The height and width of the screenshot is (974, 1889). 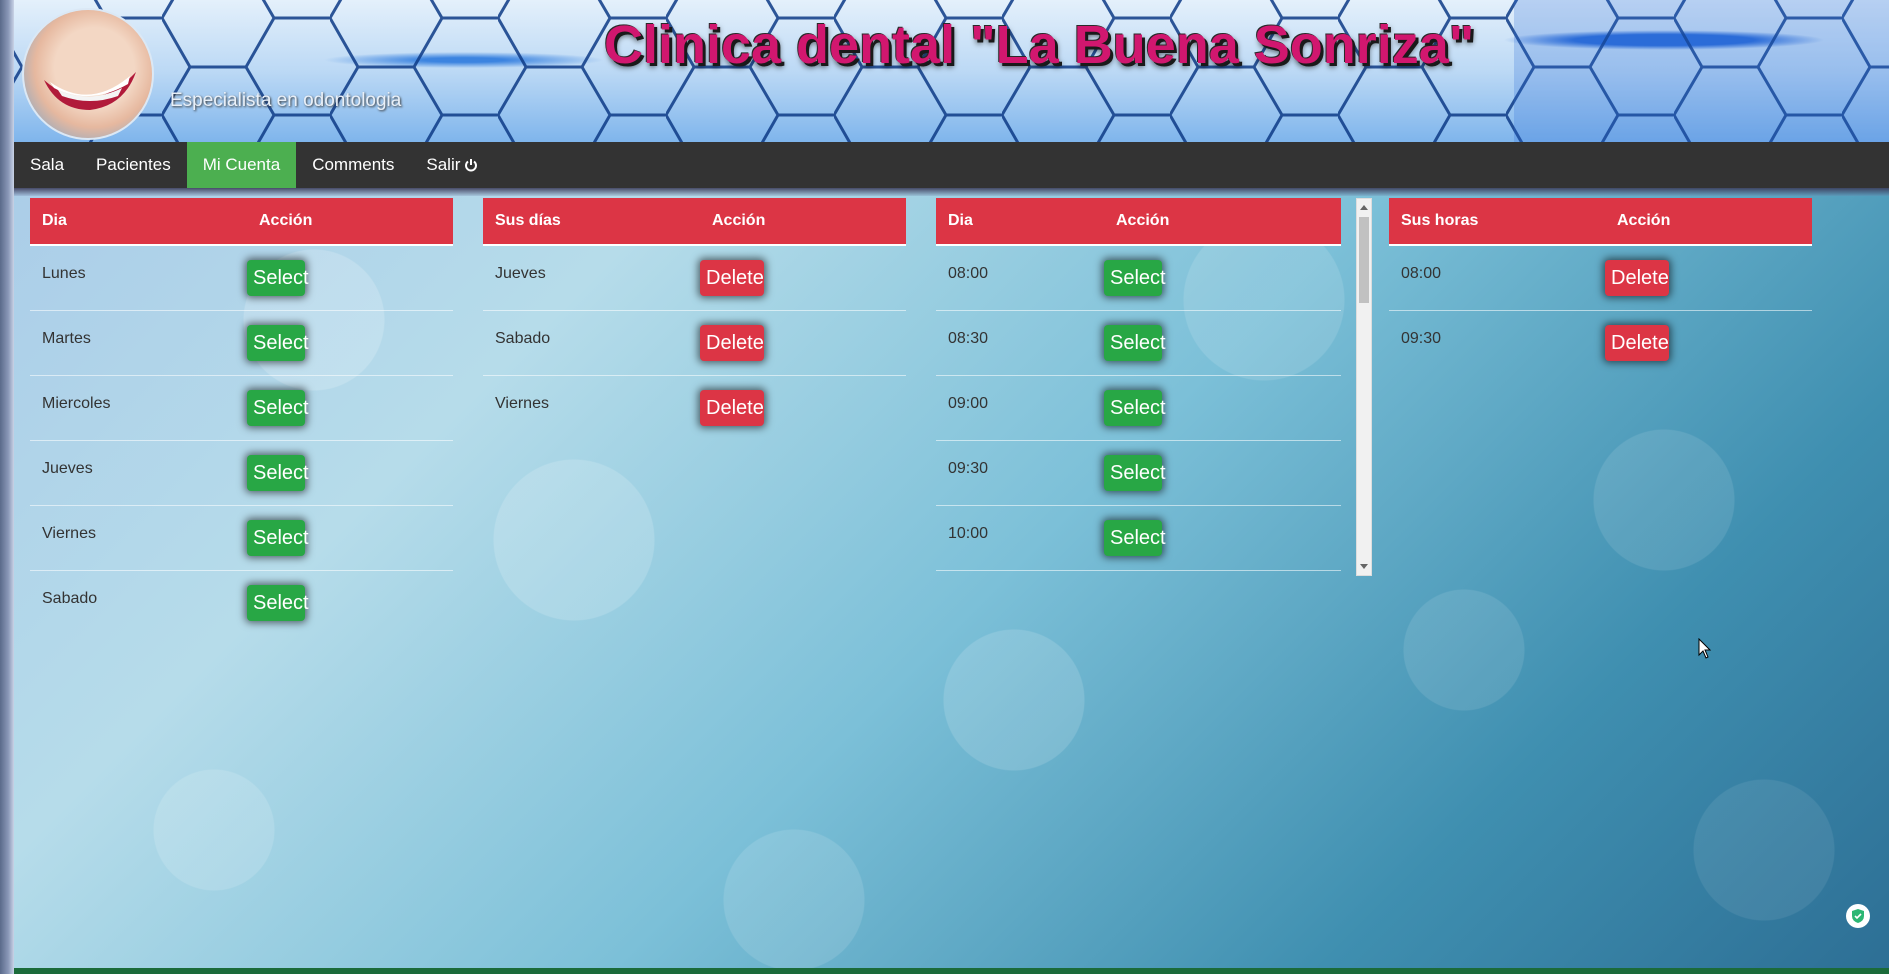 I want to click on nav-item-label: Pacientes, so click(x=133, y=164).